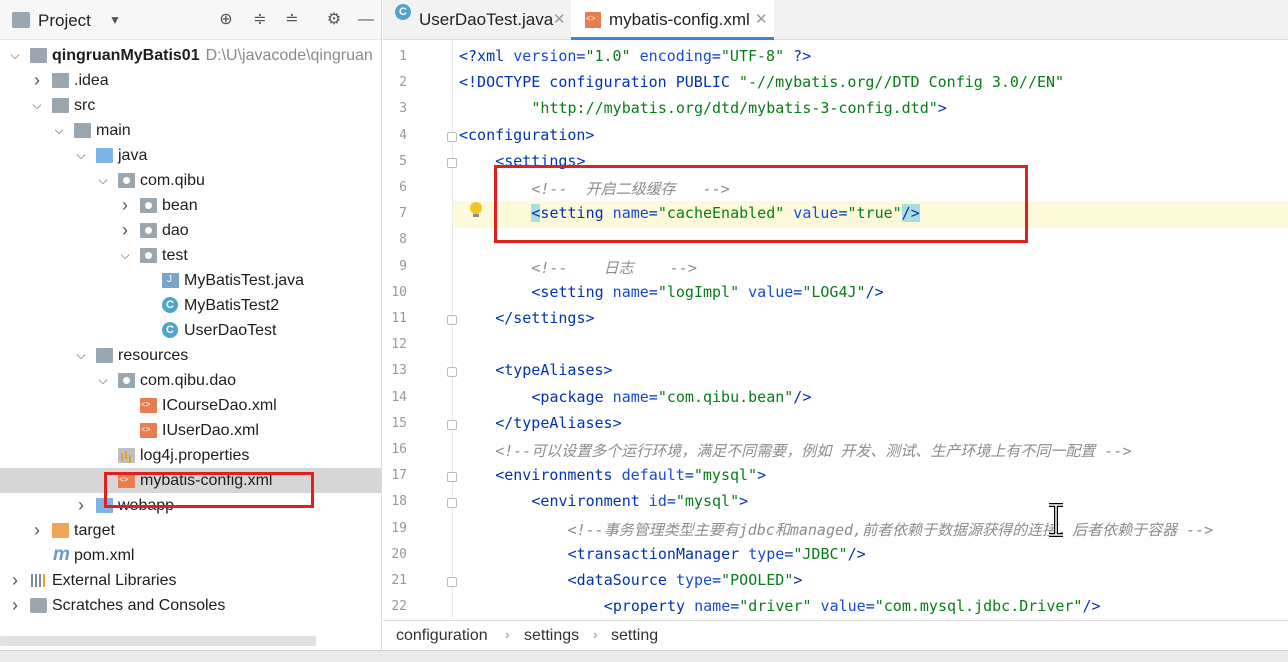 The width and height of the screenshot is (1288, 662). What do you see at coordinates (757, 580) in the screenshot?
I see `code-token: "POOLED"` at bounding box center [757, 580].